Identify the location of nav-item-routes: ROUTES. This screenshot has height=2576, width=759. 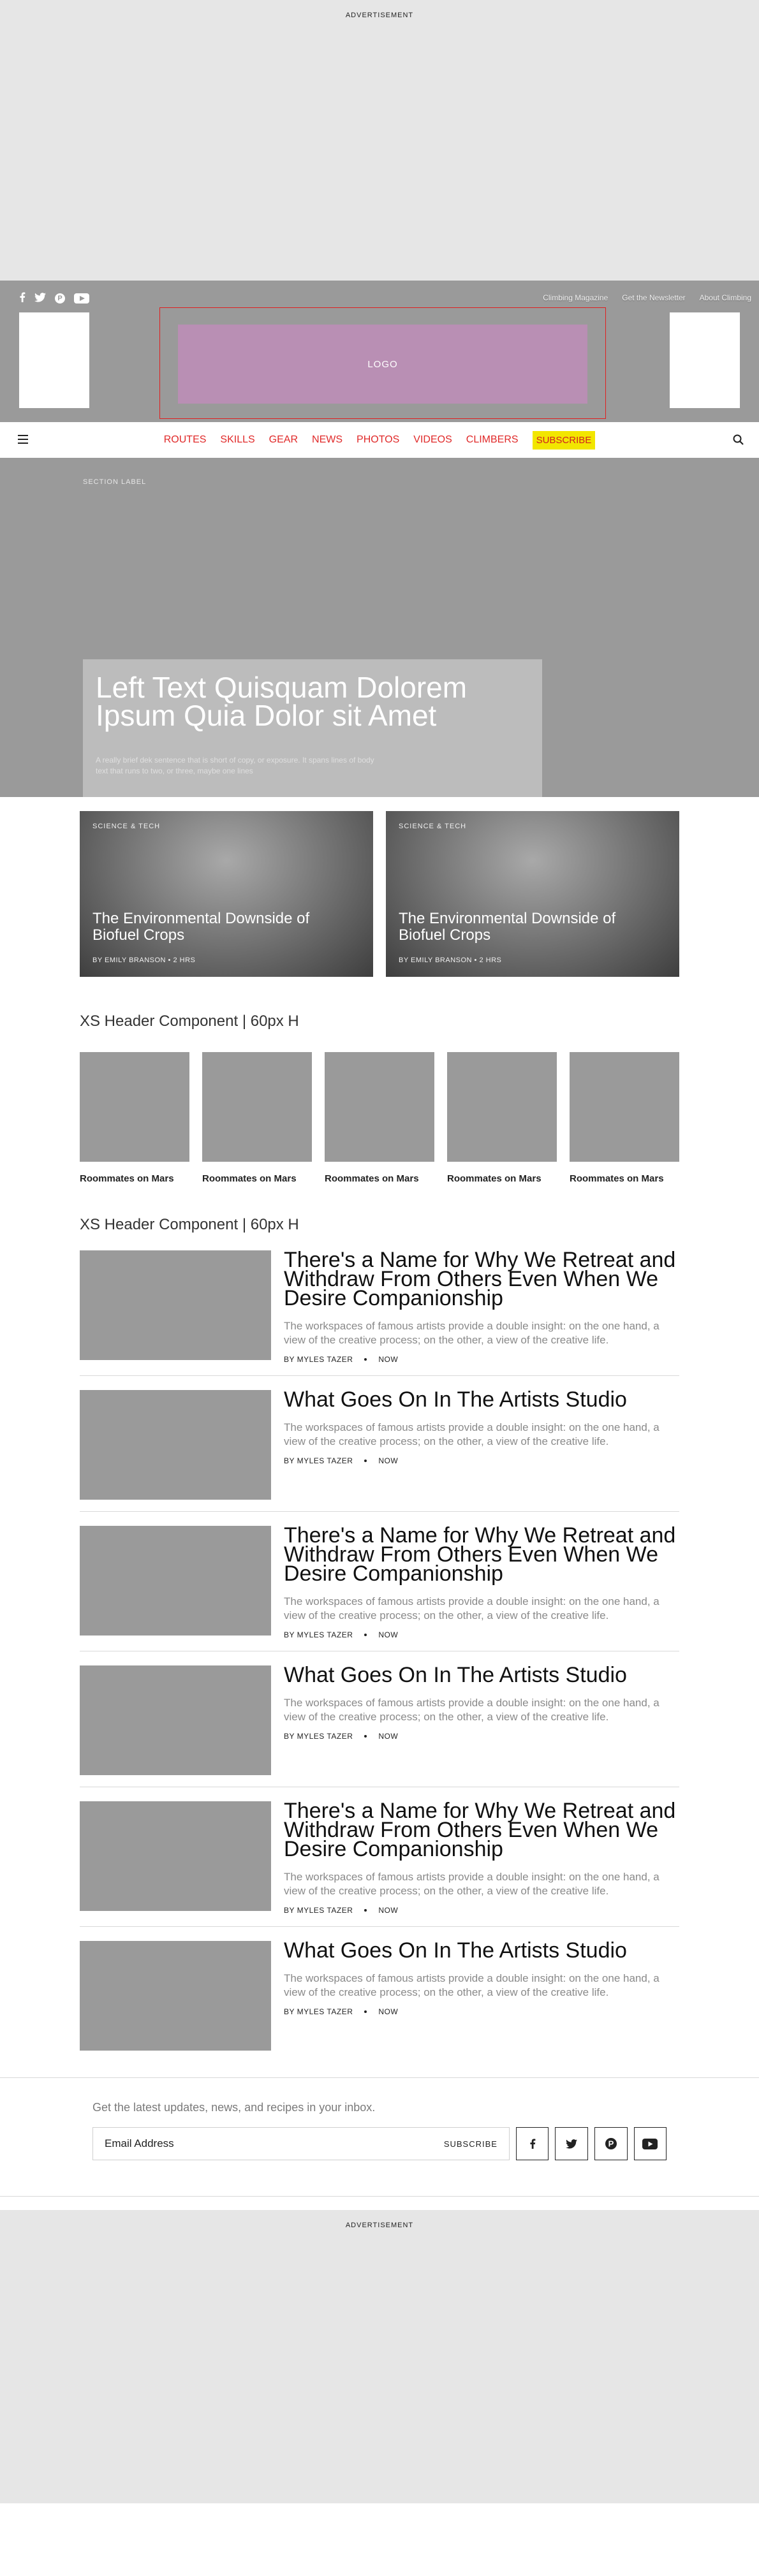
(185, 440).